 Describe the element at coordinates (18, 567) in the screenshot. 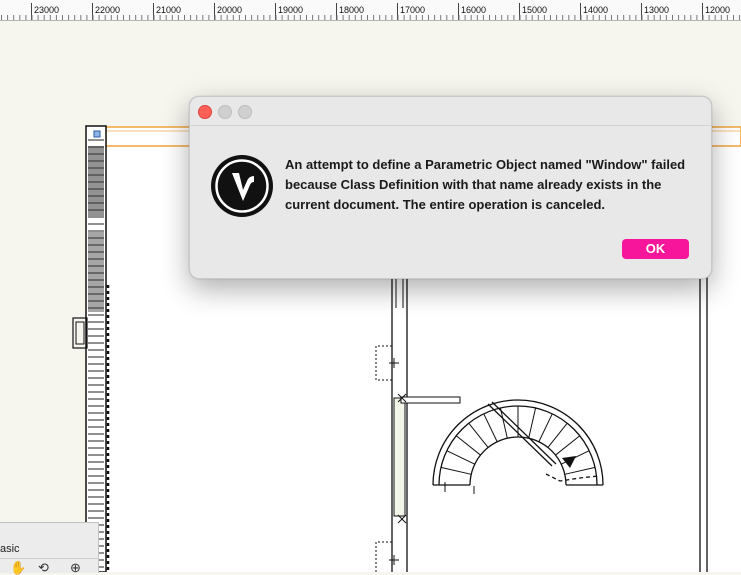

I see `pan-hand-icon: ✋` at that location.